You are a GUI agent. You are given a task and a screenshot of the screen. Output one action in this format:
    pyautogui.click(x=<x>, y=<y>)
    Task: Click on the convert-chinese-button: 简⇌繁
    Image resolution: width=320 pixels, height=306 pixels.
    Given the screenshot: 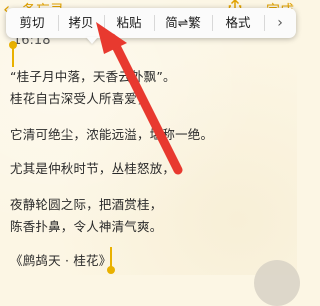 What is the action you would take?
    pyautogui.click(x=183, y=23)
    